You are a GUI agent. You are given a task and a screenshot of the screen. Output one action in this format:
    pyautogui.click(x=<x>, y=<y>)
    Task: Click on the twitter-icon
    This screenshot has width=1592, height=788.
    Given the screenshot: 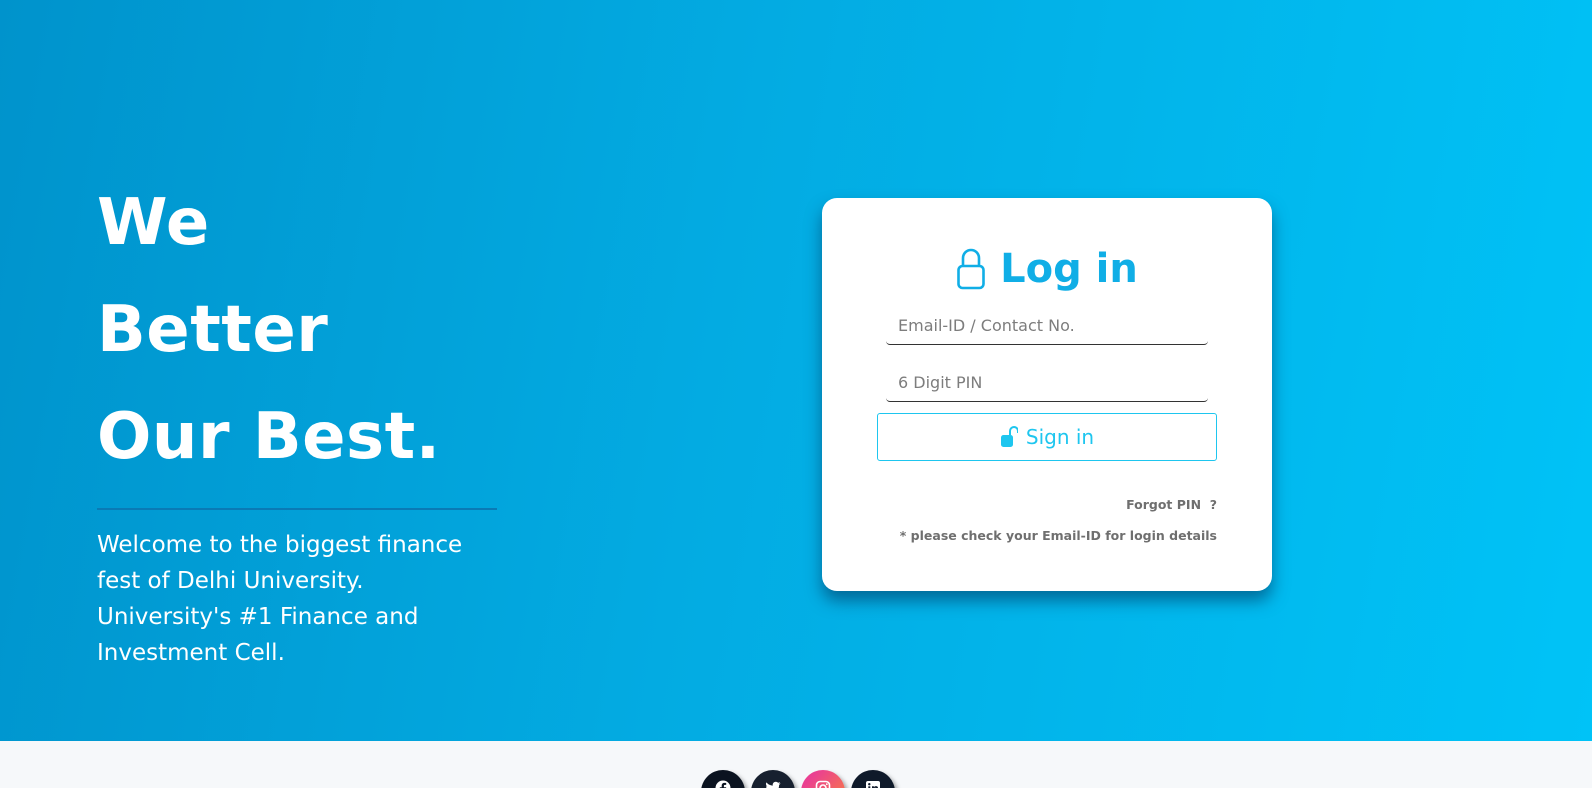 What is the action you would take?
    pyautogui.click(x=773, y=784)
    